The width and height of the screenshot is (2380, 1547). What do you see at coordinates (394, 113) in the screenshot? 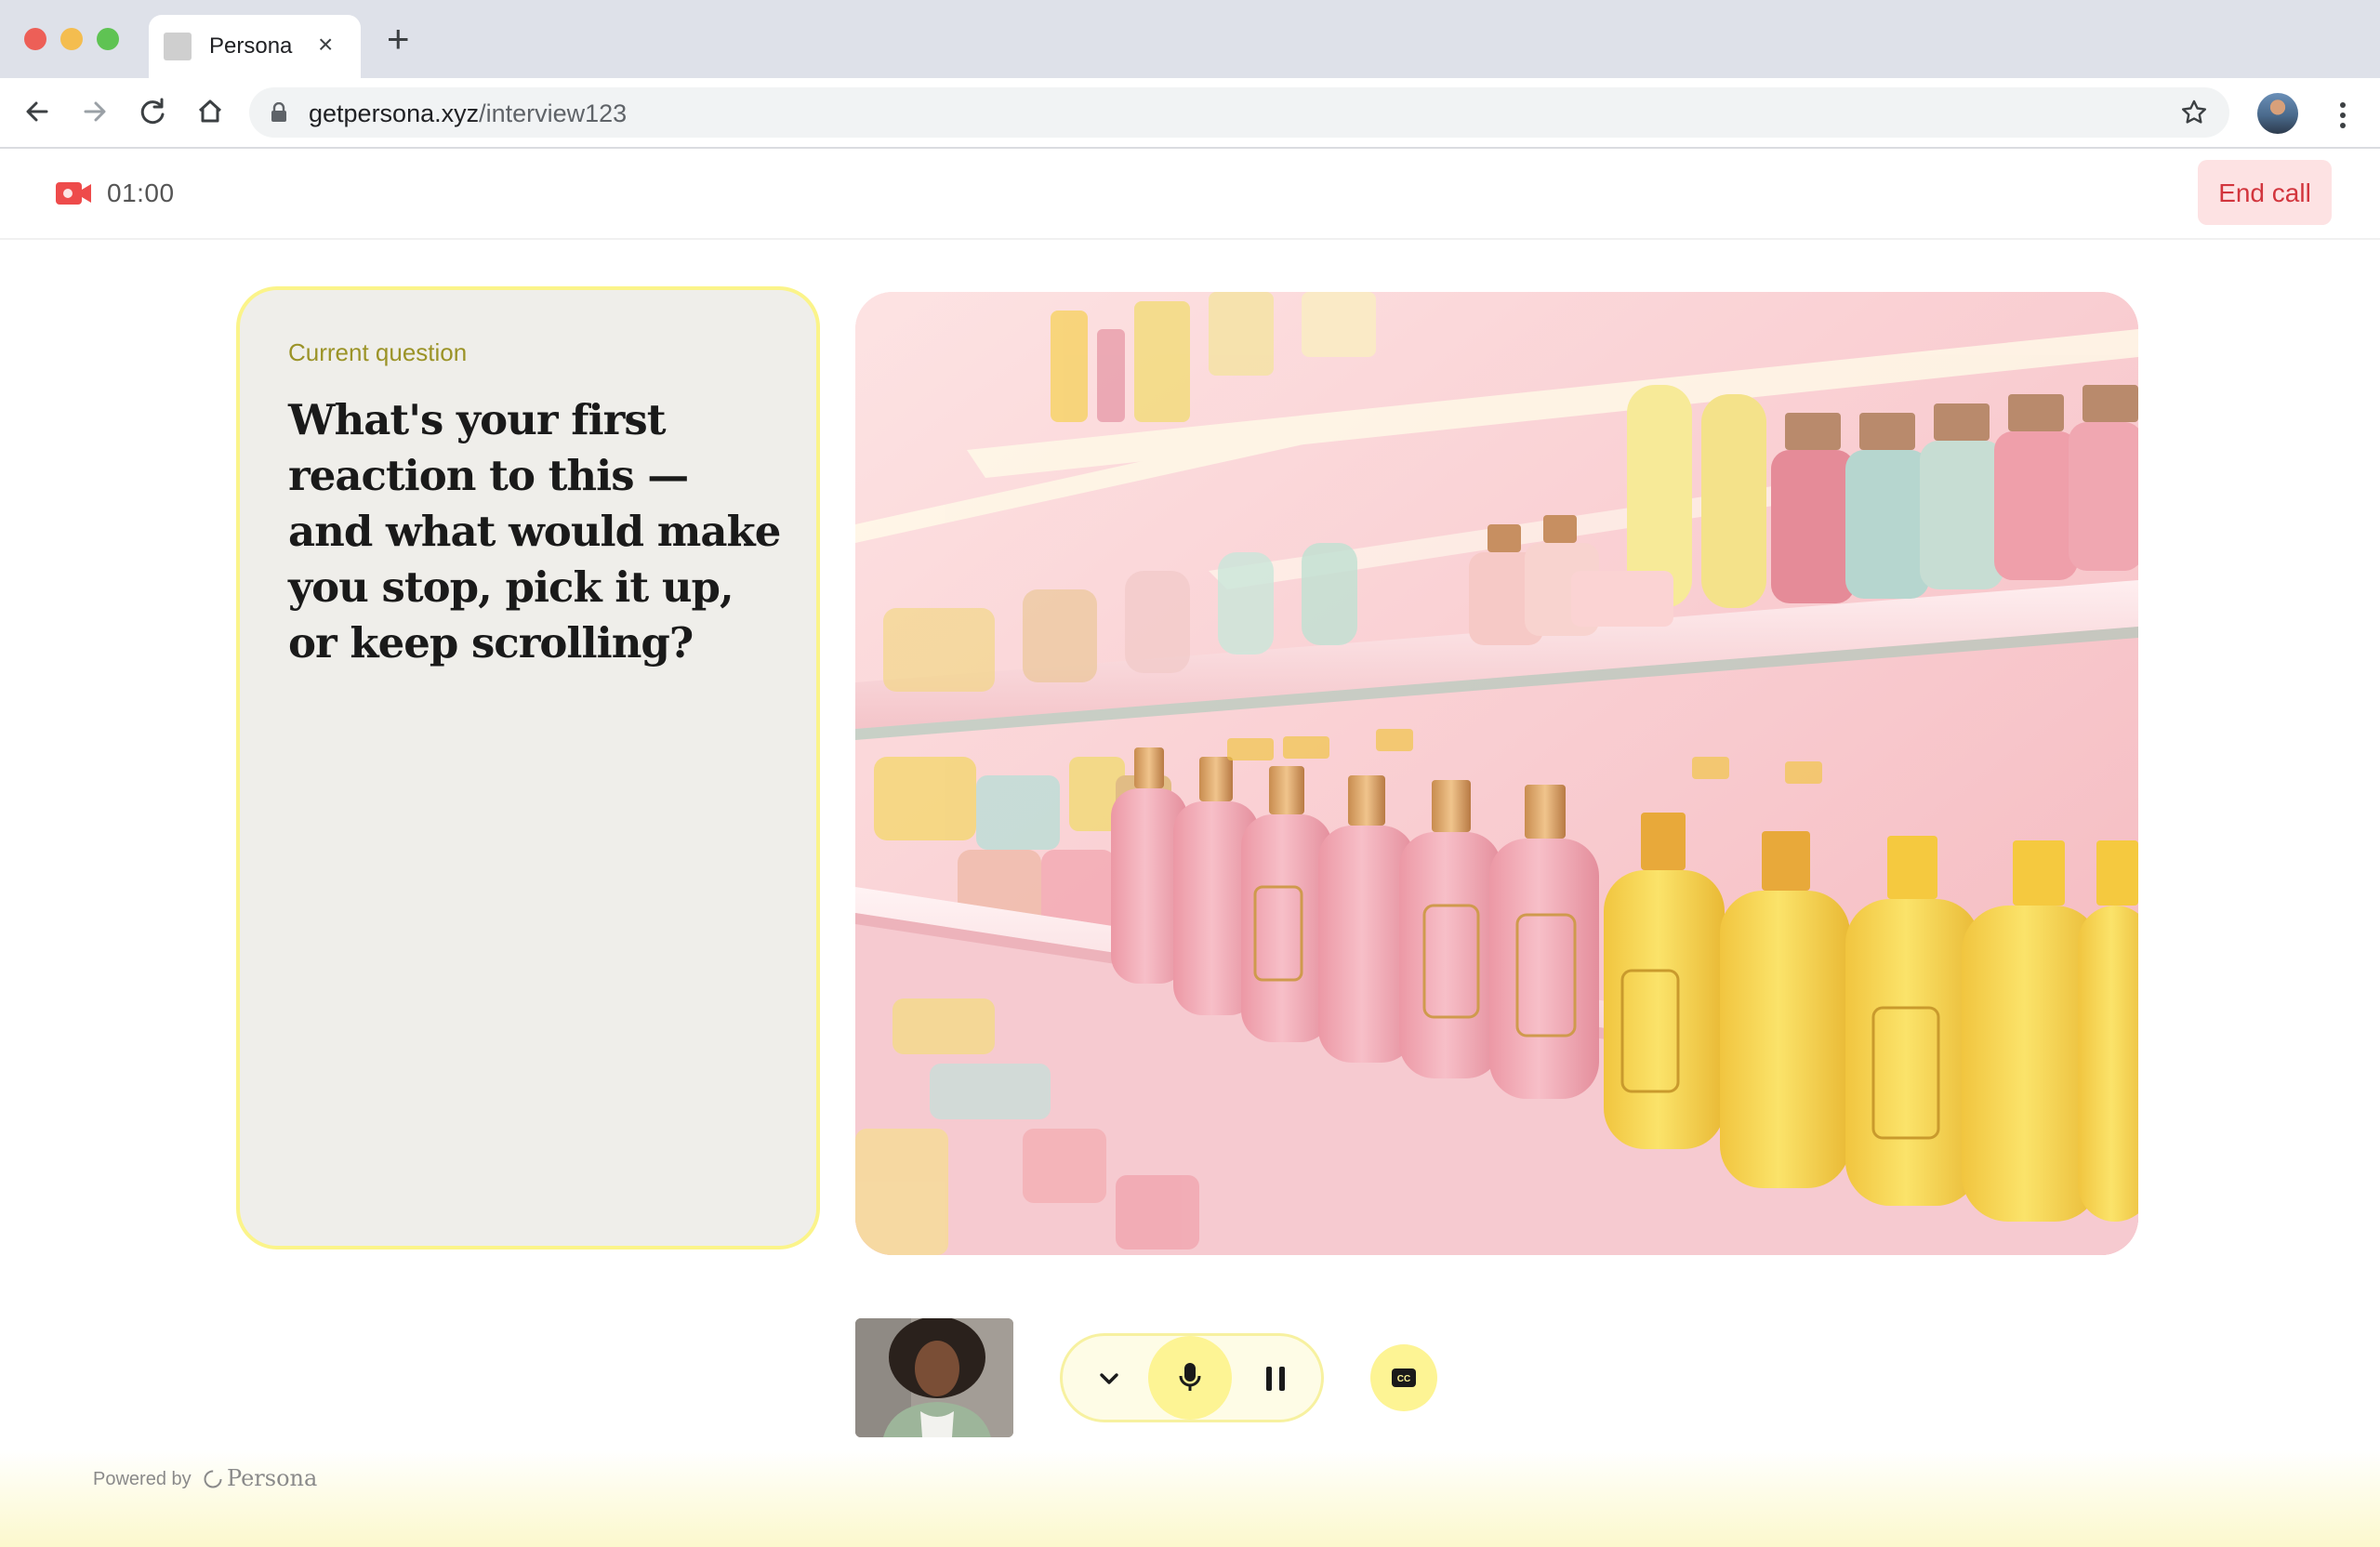
I see `url-host: getpersona.xyz` at bounding box center [394, 113].